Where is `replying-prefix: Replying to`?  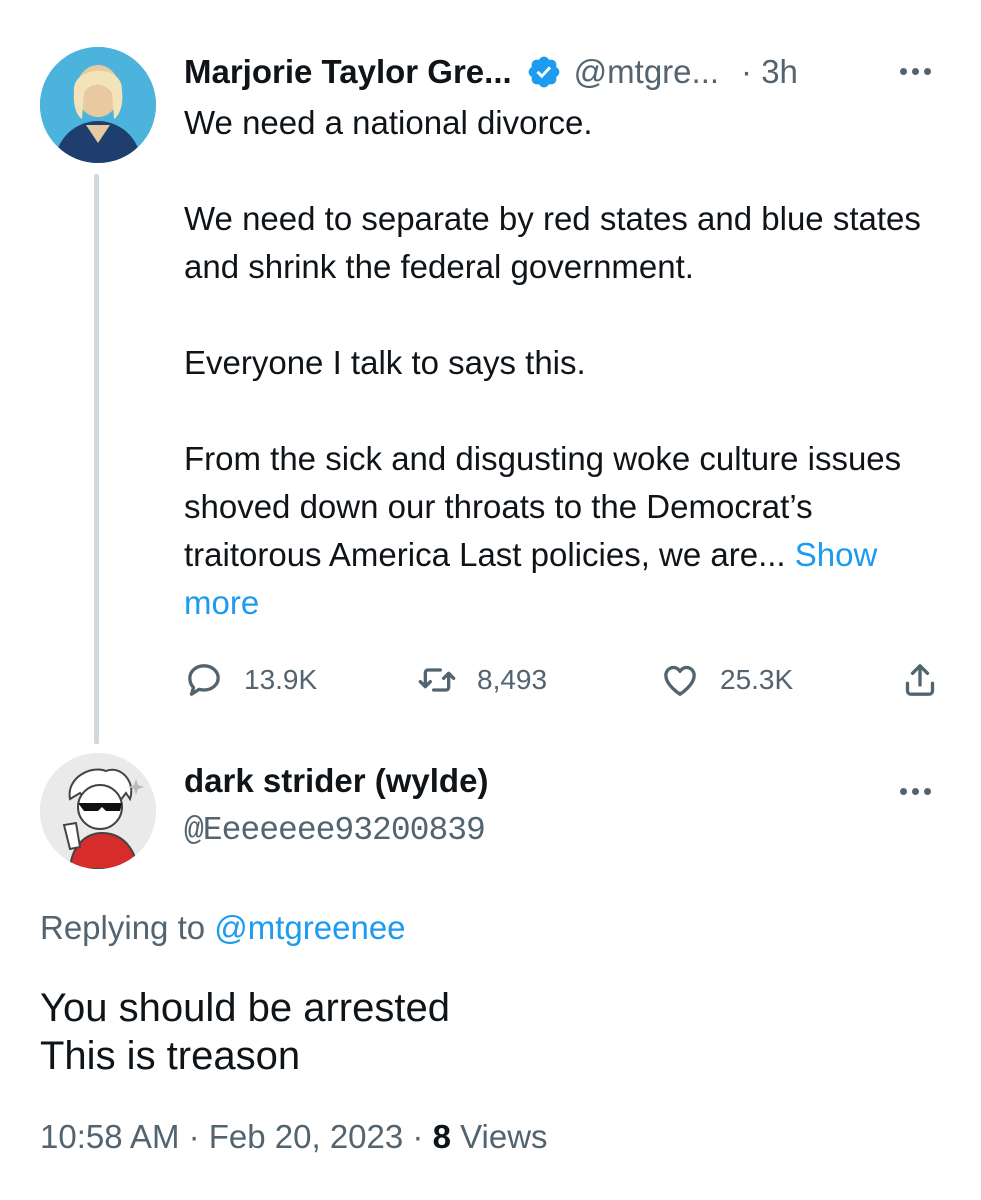
replying-prefix: Replying to is located at coordinates (127, 927).